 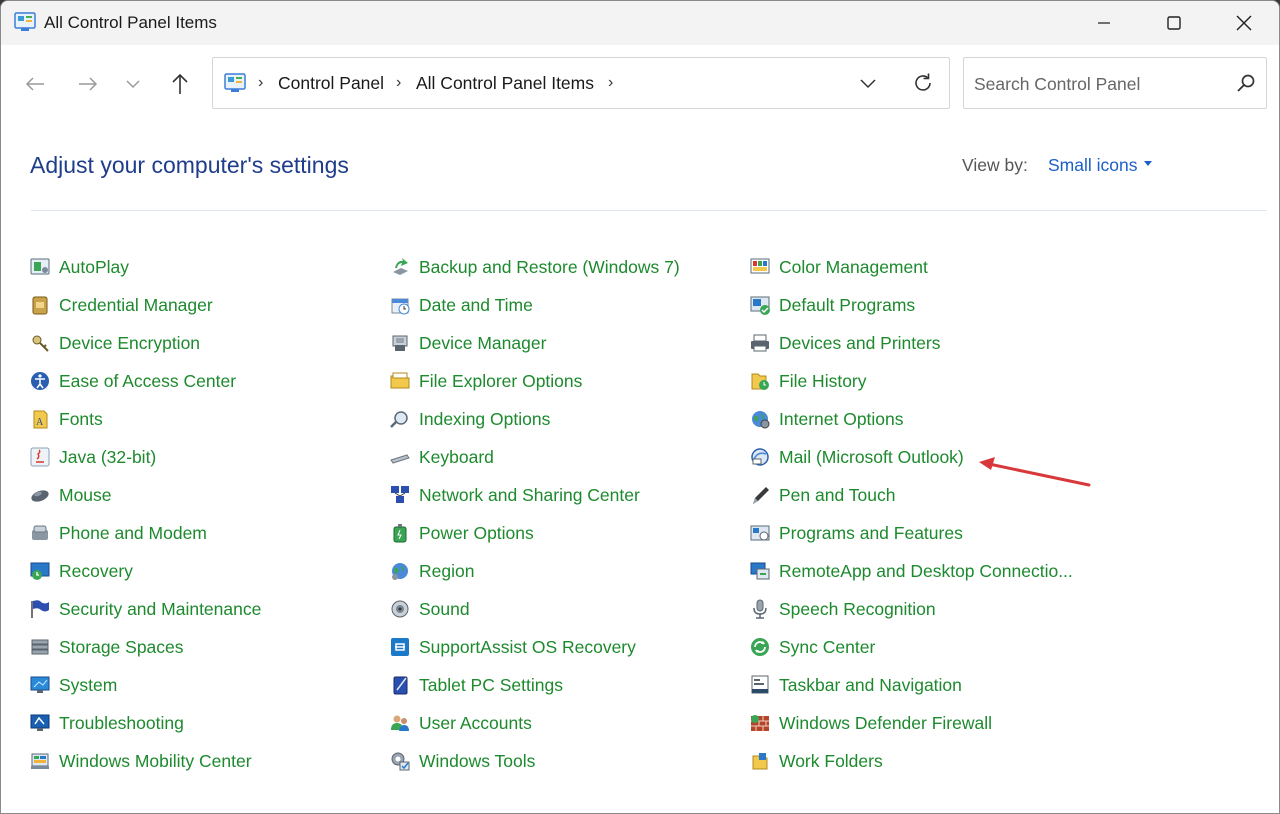 I want to click on troubleshooting-icon, so click(x=40, y=722).